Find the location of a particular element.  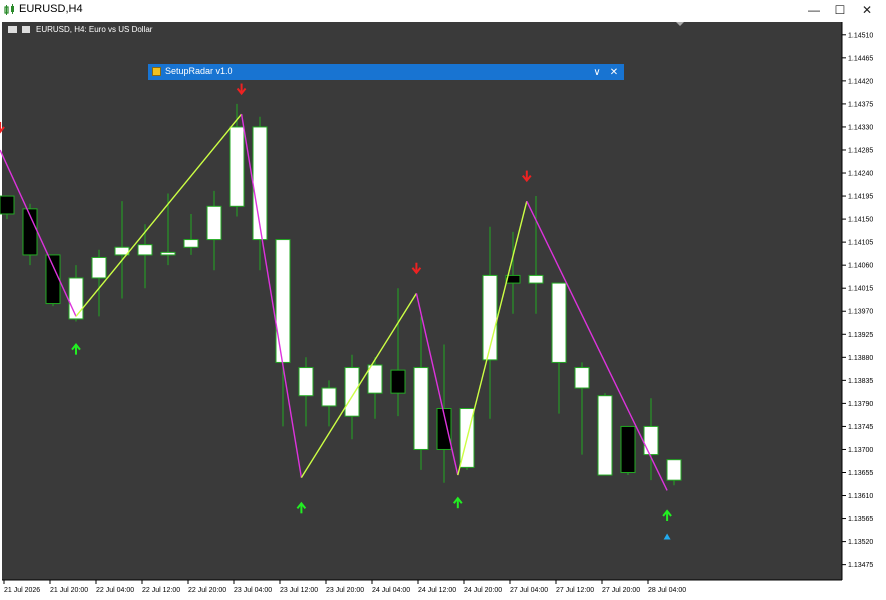

x-tick-label: 21 Jul 2026 is located at coordinates (22, 590).